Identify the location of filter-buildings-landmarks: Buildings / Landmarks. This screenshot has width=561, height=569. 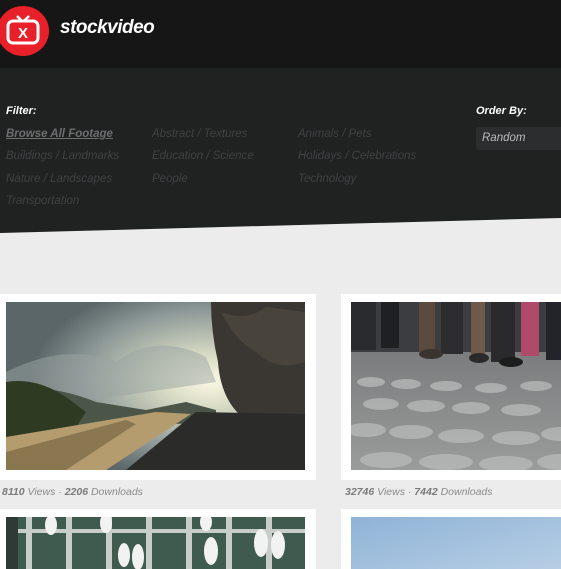
(62, 156).